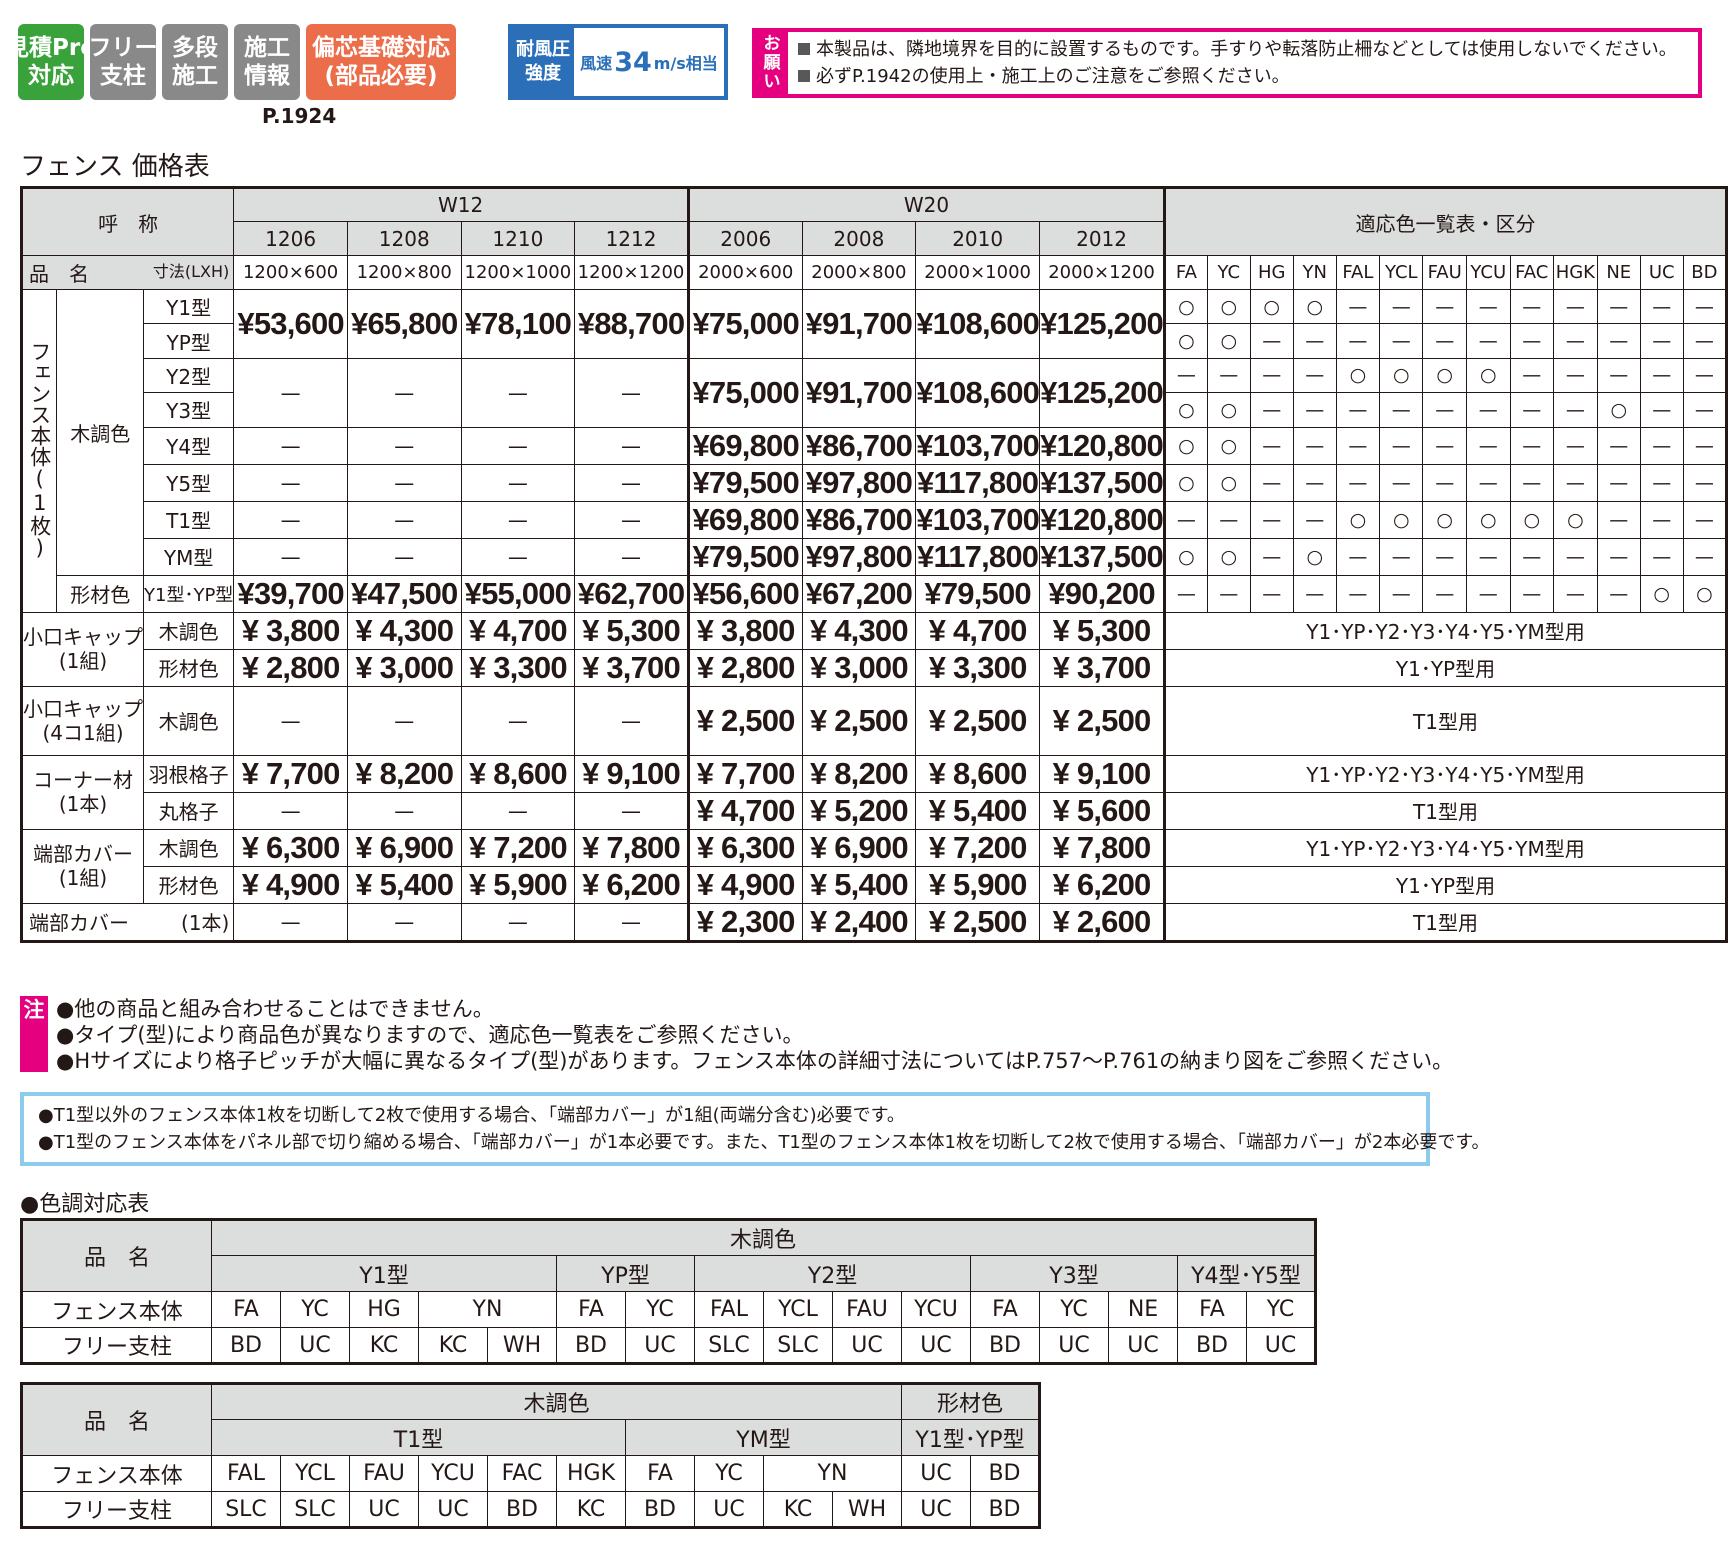  What do you see at coordinates (1212, 1309) in the screenshot?
I see `ct-color-code: FA` at bounding box center [1212, 1309].